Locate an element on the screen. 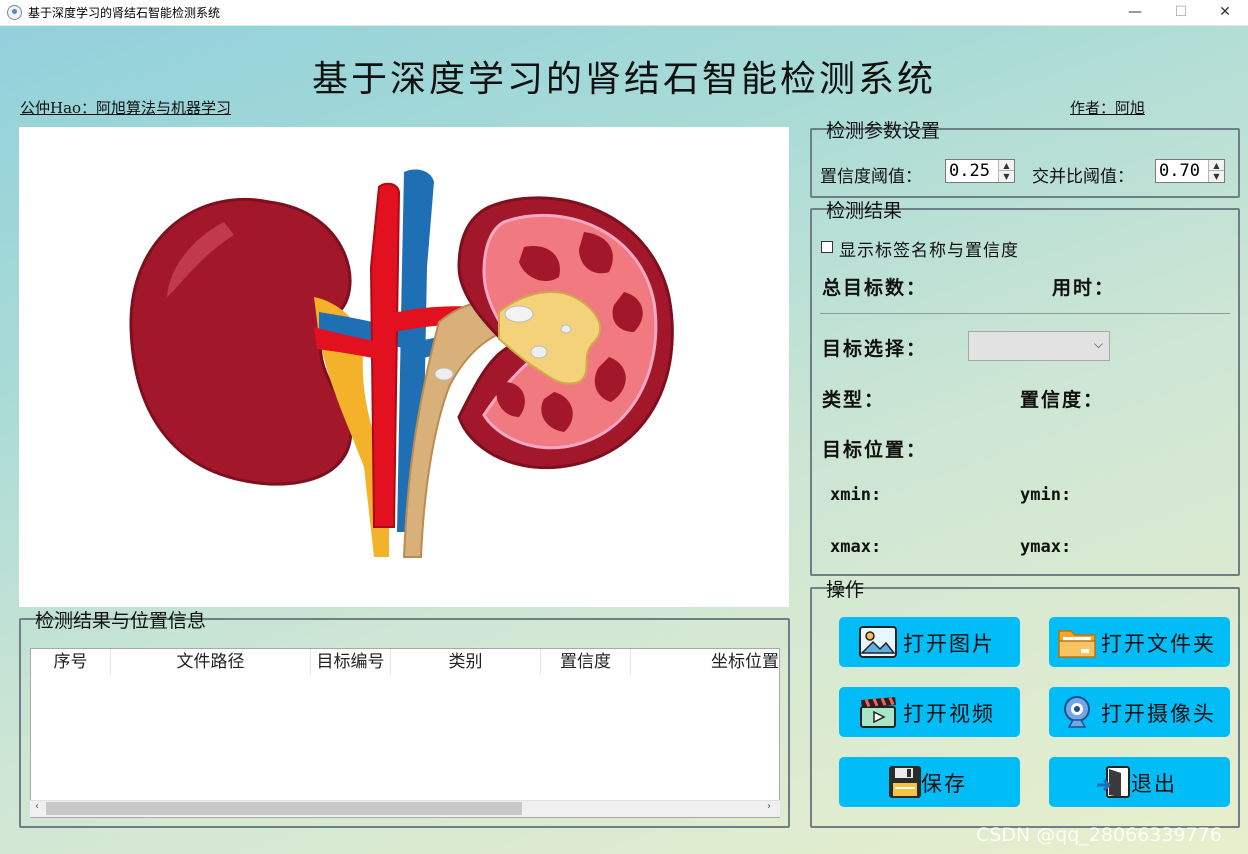 This screenshot has width=1248, height=854. target-select-dropdown: ⌵ is located at coordinates (1039, 346).